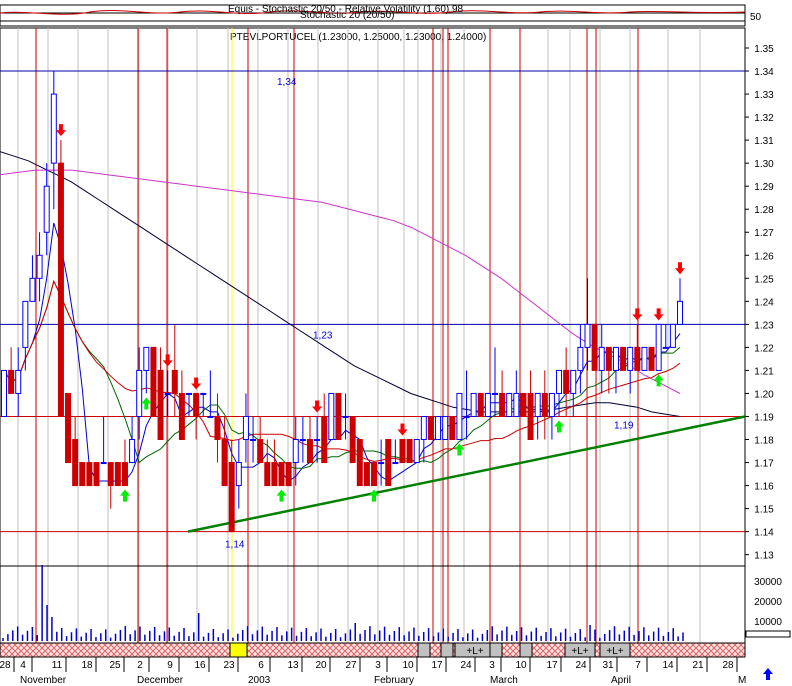 This screenshot has width=792, height=686. I want to click on x-tick-label: 23, so click(229, 665).